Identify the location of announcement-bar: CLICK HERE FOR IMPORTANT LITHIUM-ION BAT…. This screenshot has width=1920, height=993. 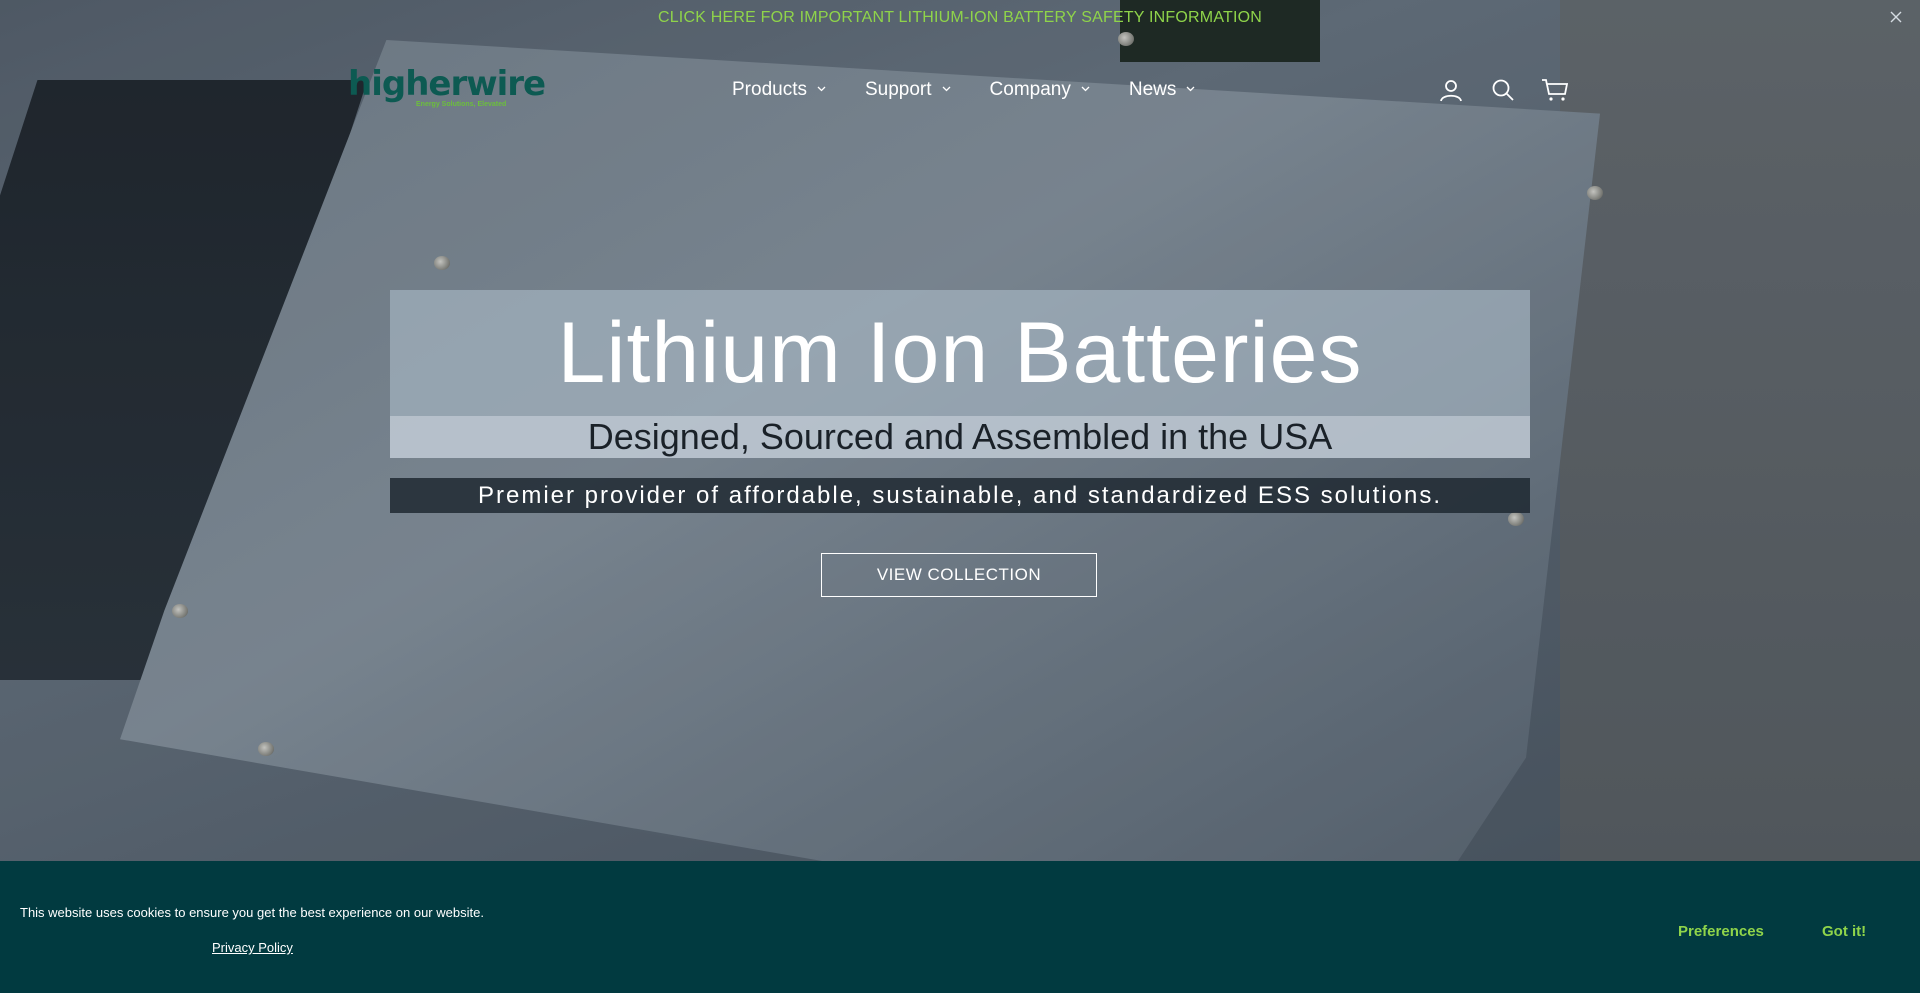
(960, 18).